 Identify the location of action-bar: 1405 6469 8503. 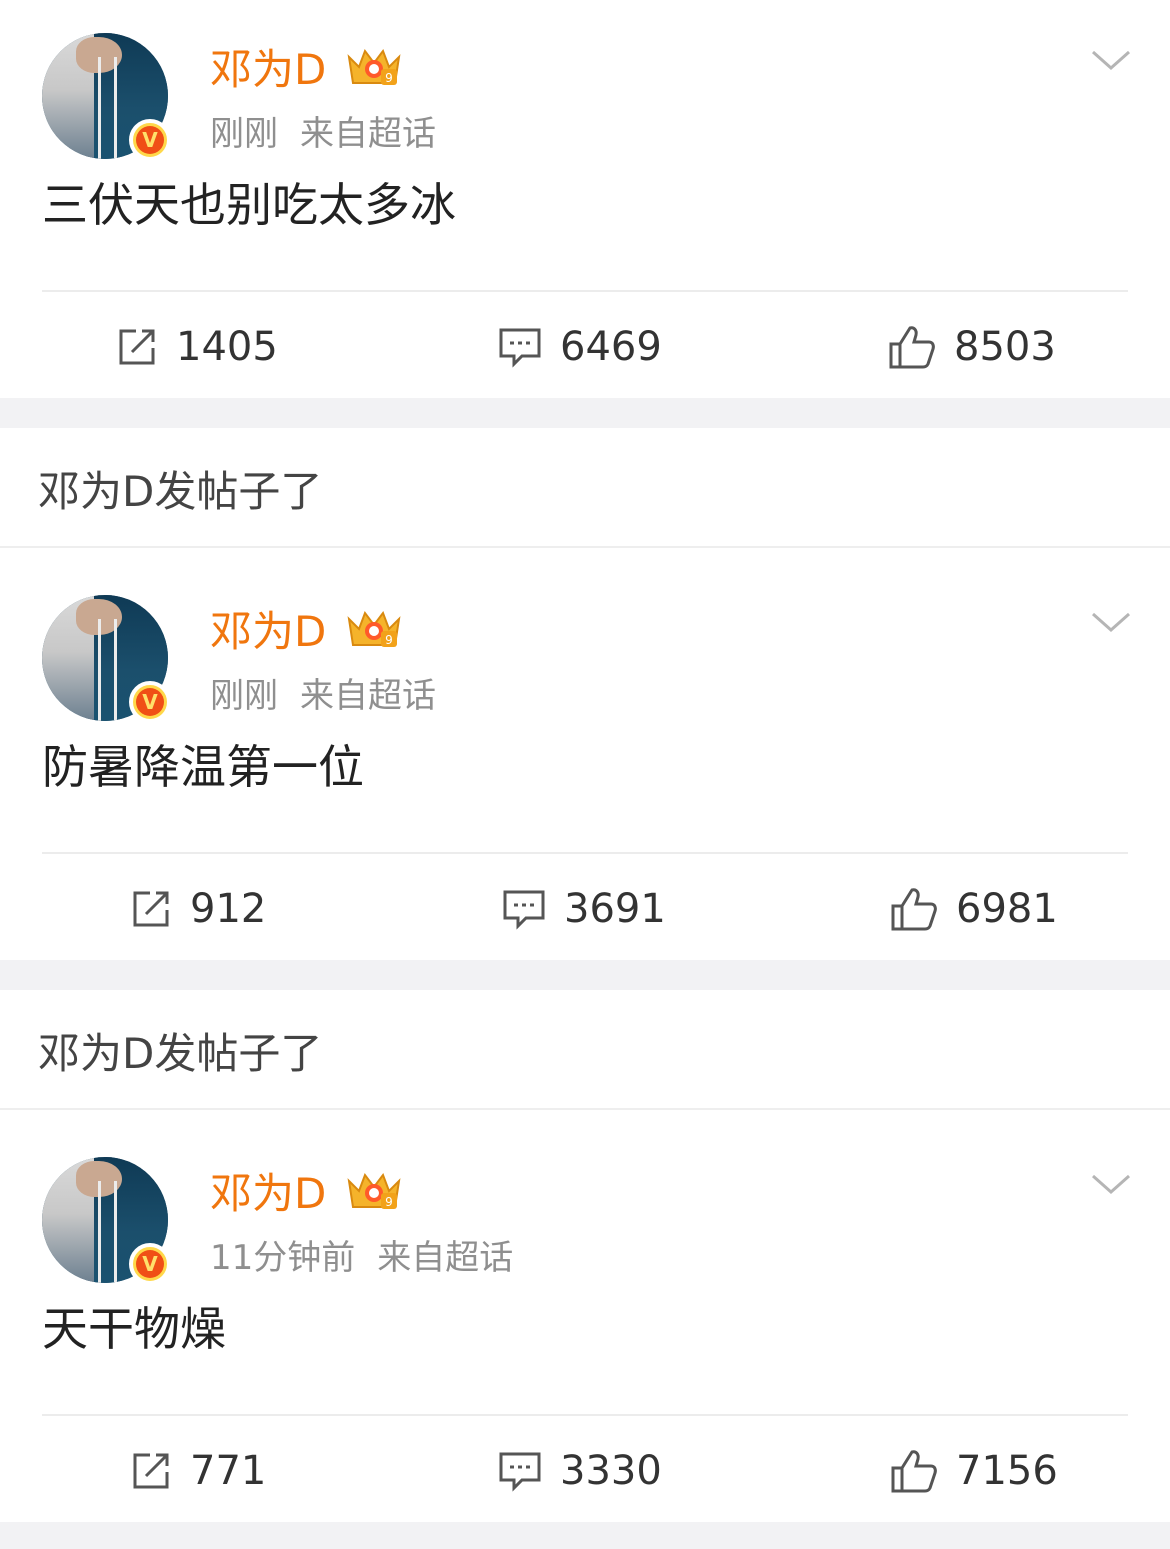
(585, 345).